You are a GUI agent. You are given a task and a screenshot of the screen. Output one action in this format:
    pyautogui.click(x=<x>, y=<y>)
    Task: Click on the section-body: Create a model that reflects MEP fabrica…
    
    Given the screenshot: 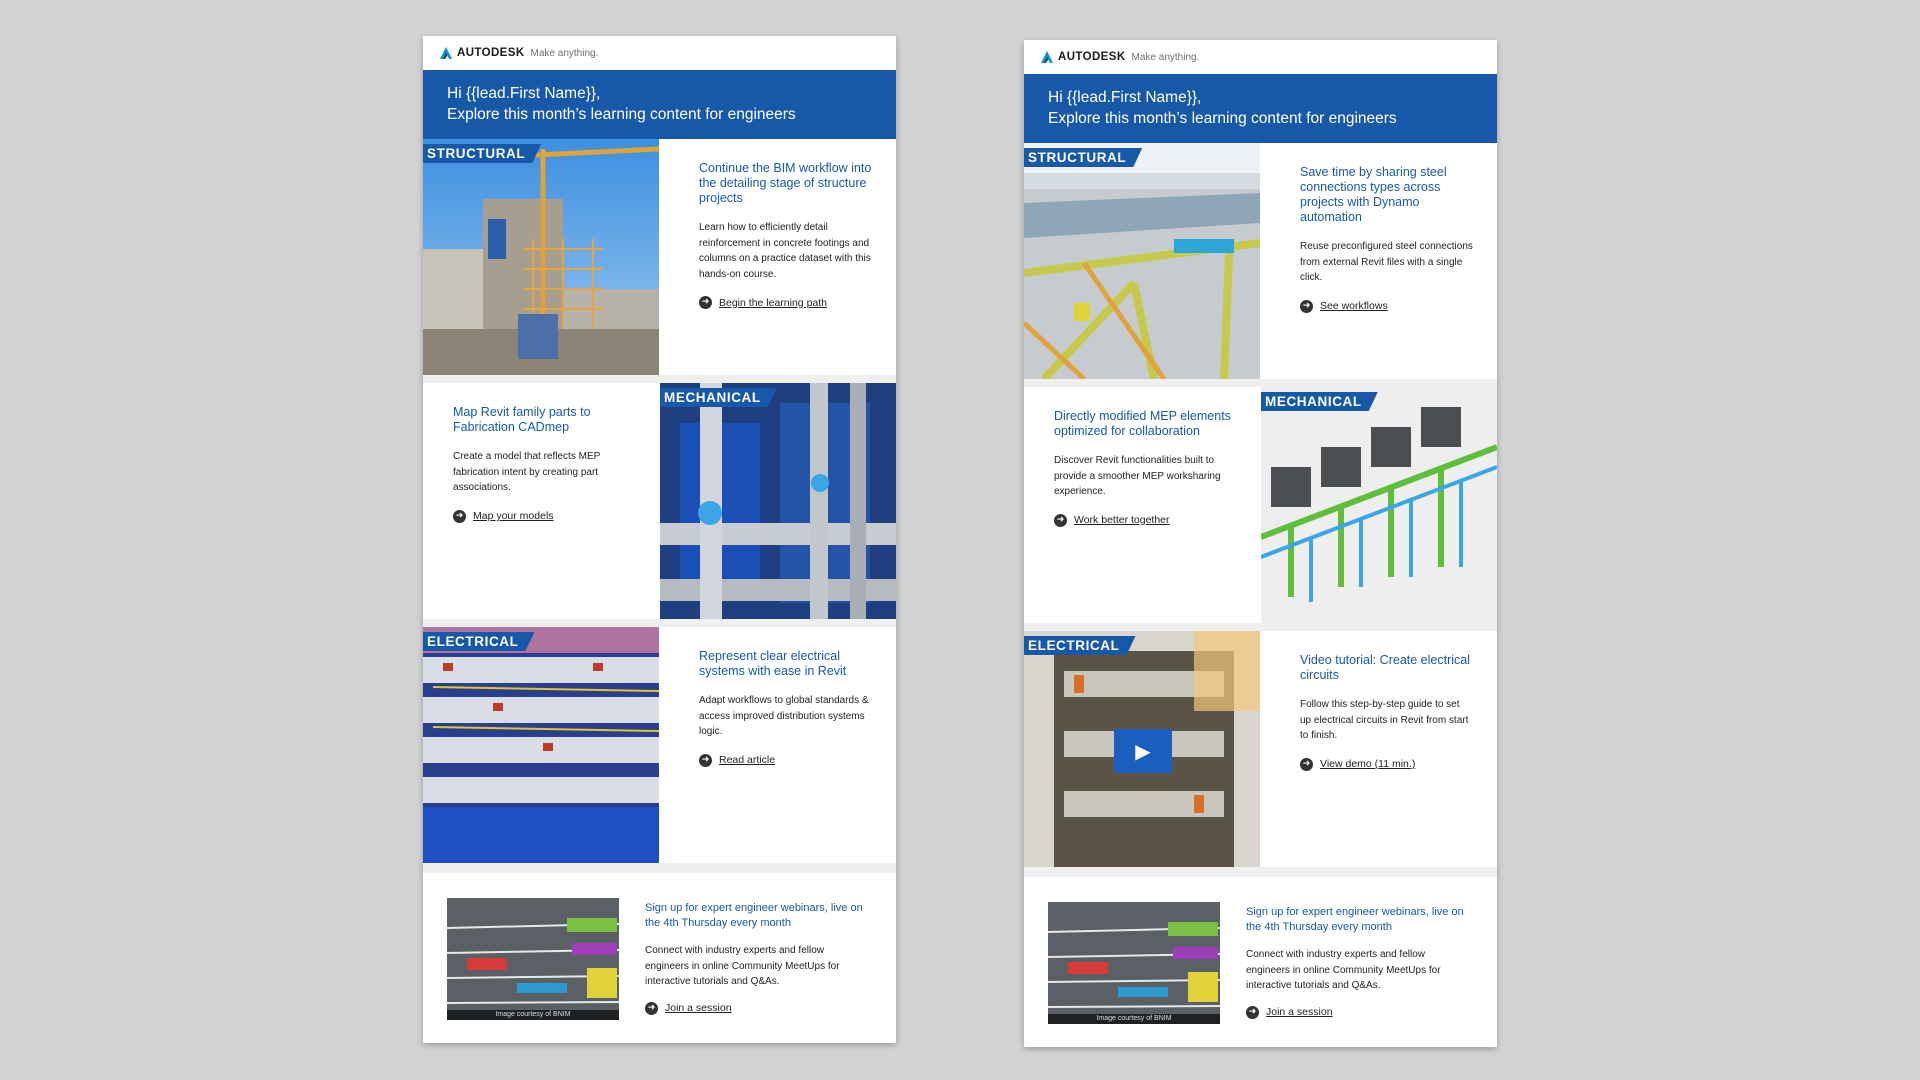 What is the action you would take?
    pyautogui.click(x=527, y=472)
    